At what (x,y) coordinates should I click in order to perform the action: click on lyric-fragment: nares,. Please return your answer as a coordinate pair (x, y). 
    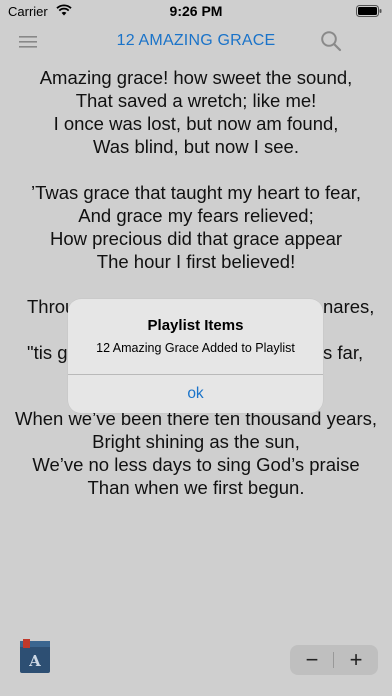
    Looking at the image, I should click on (349, 306).